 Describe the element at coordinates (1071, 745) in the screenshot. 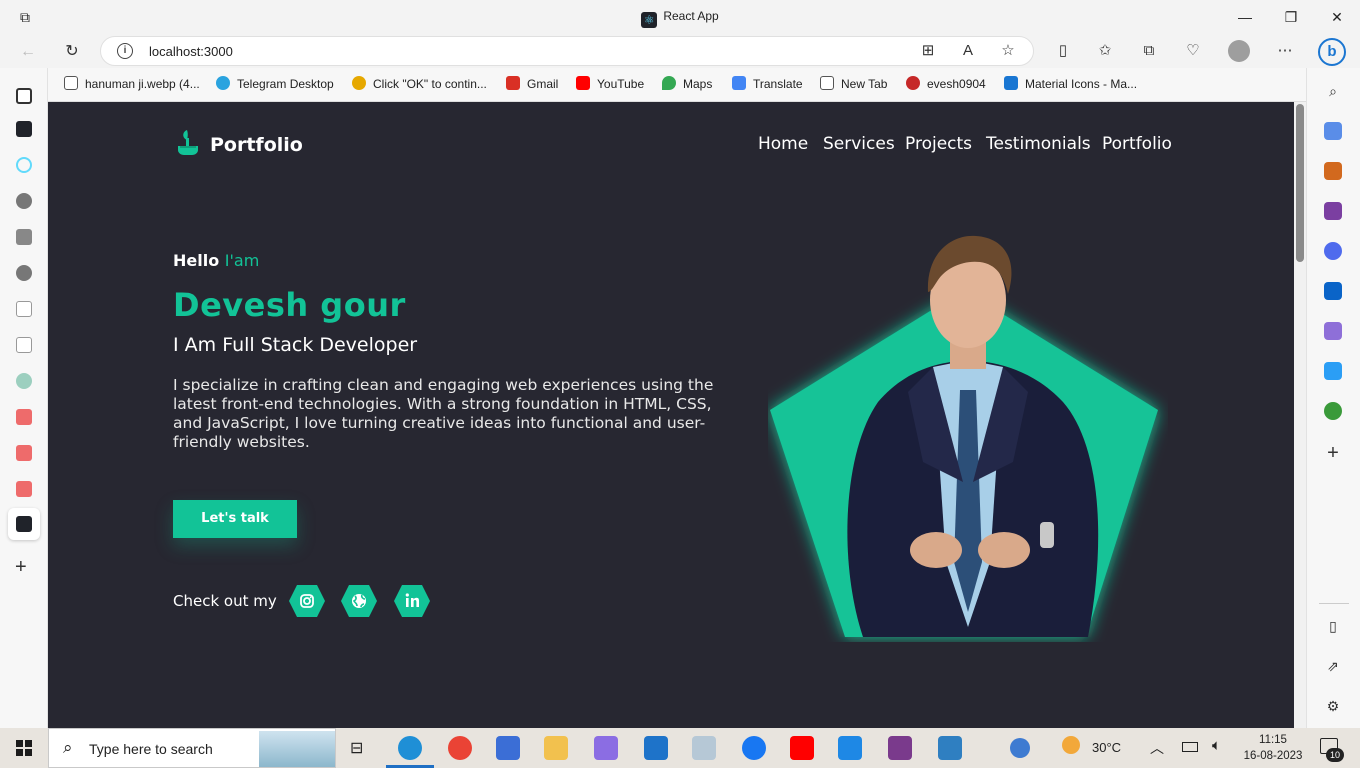

I see `weather-icon` at that location.